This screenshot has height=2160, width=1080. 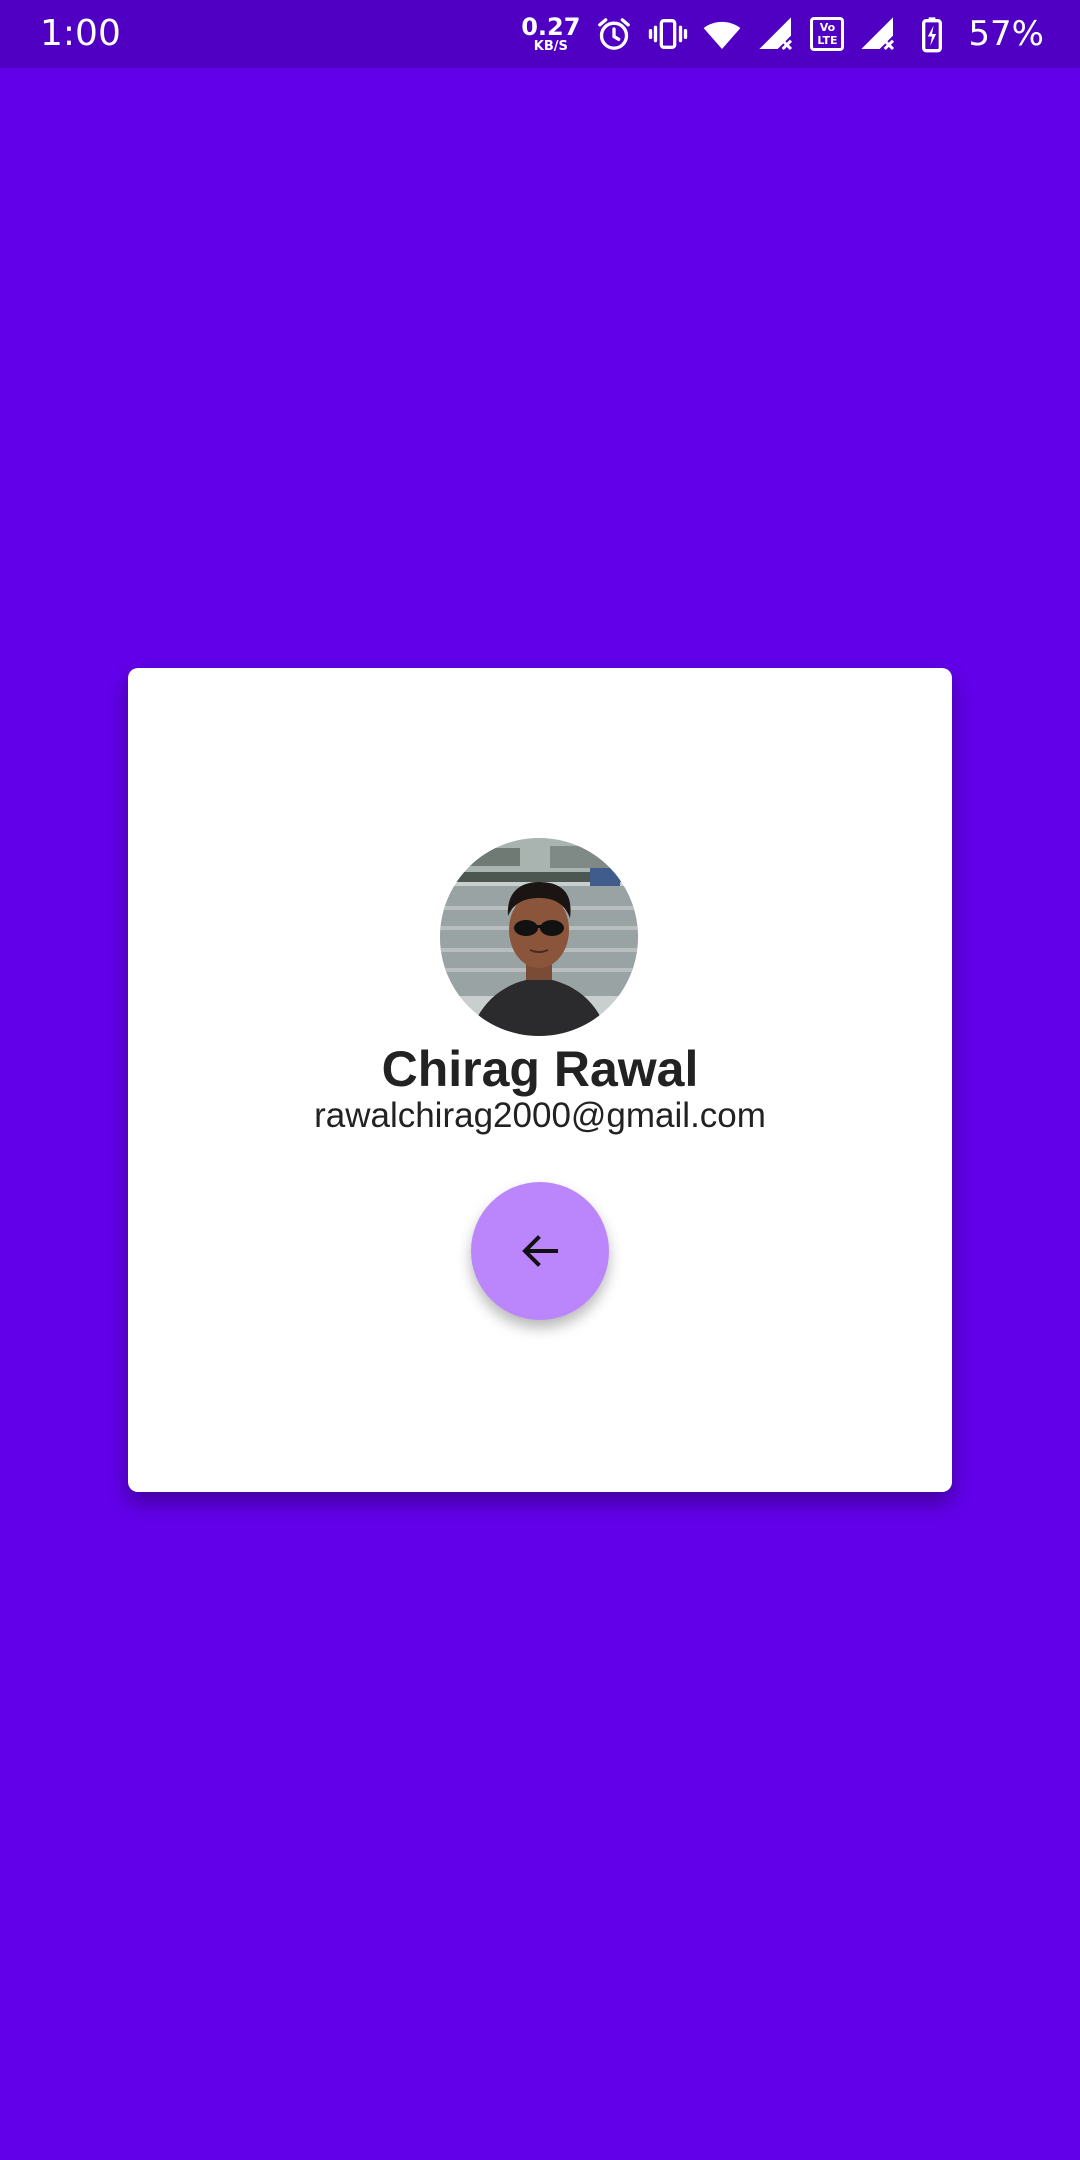 What do you see at coordinates (551, 27) in the screenshot?
I see `network-speed-value: 0.27` at bounding box center [551, 27].